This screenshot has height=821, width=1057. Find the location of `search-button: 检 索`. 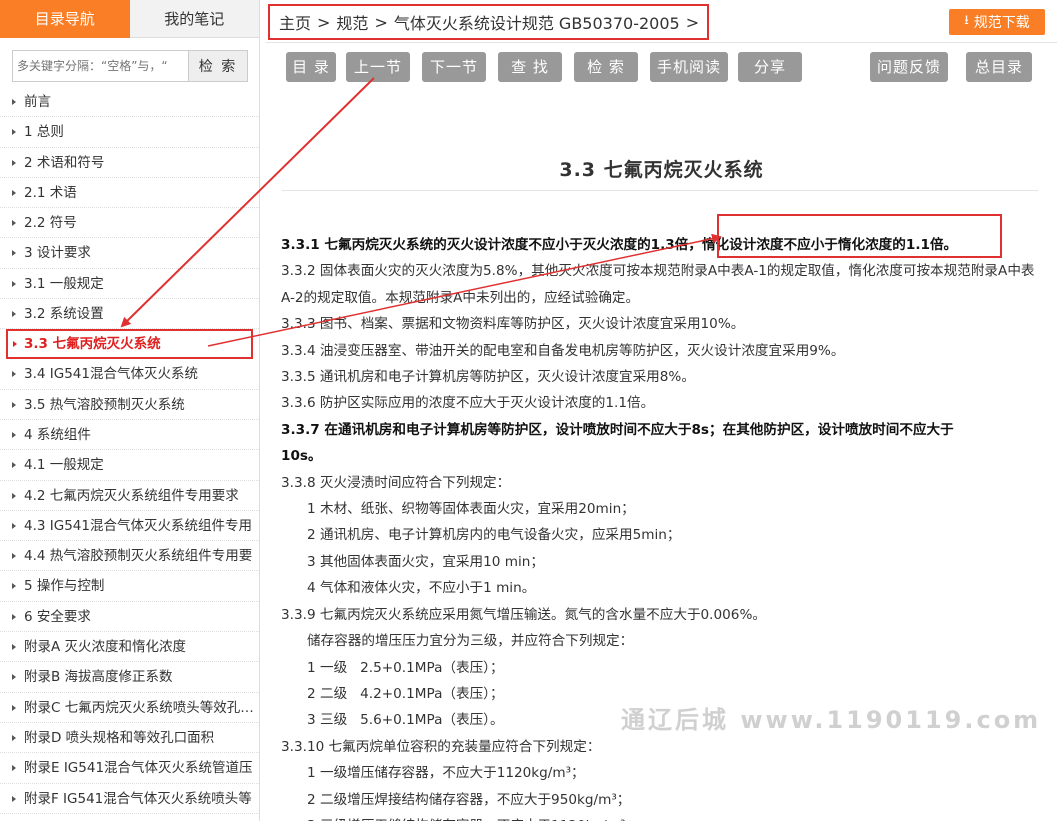

search-button: 检 索 is located at coordinates (218, 66).